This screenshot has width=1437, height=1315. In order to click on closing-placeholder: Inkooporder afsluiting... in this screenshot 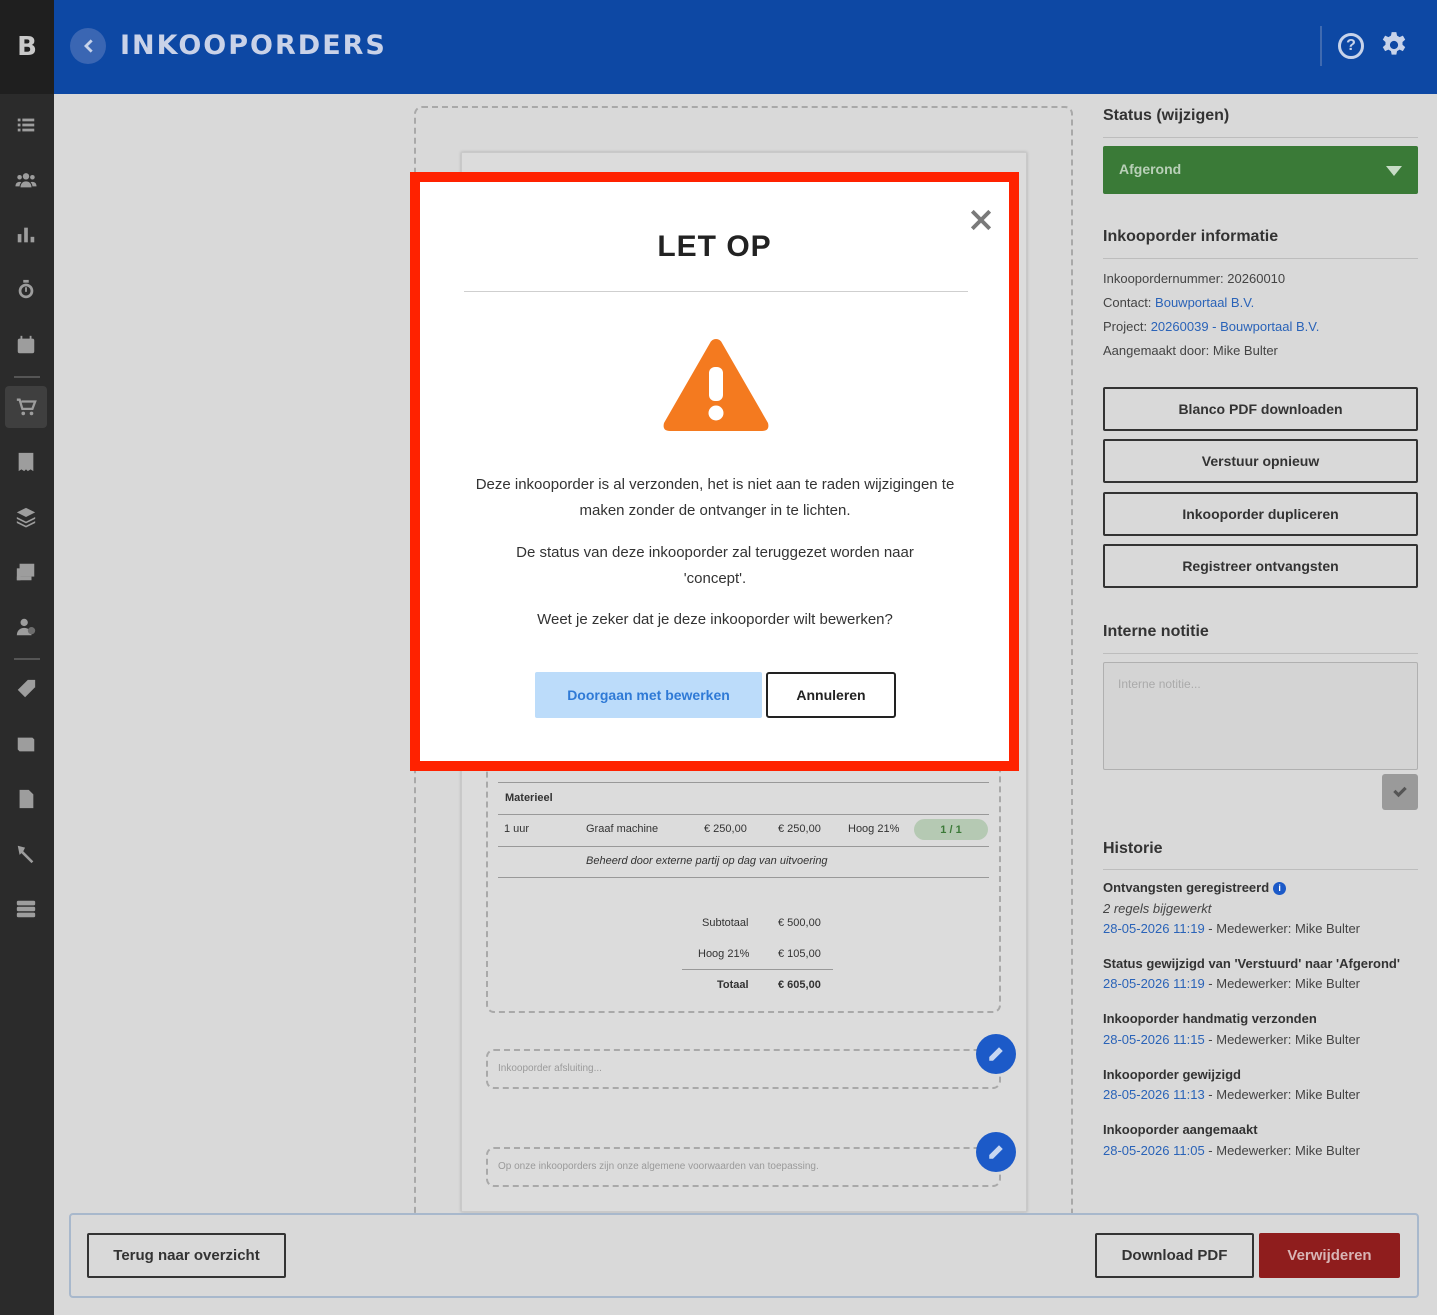, I will do `click(550, 1068)`.